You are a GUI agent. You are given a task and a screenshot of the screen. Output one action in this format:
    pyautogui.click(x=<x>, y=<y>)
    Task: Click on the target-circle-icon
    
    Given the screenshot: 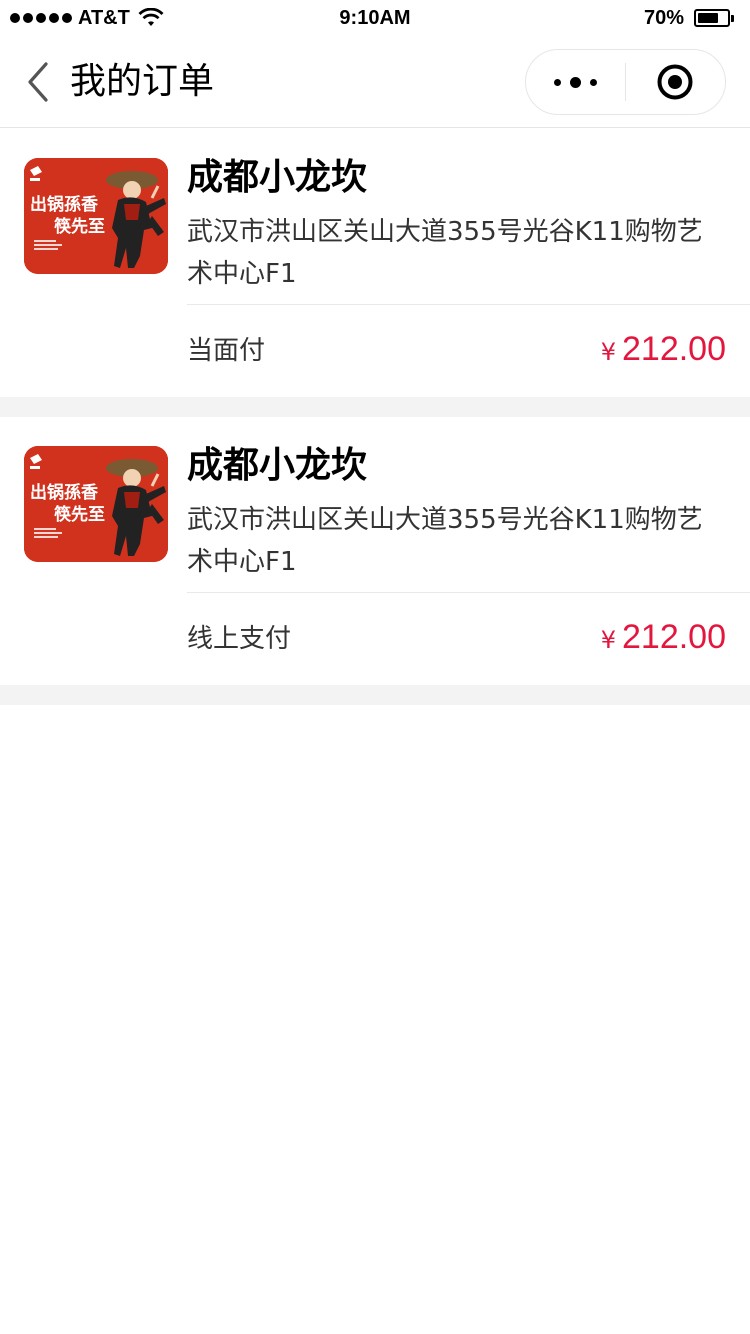 What is the action you would take?
    pyautogui.click(x=675, y=82)
    